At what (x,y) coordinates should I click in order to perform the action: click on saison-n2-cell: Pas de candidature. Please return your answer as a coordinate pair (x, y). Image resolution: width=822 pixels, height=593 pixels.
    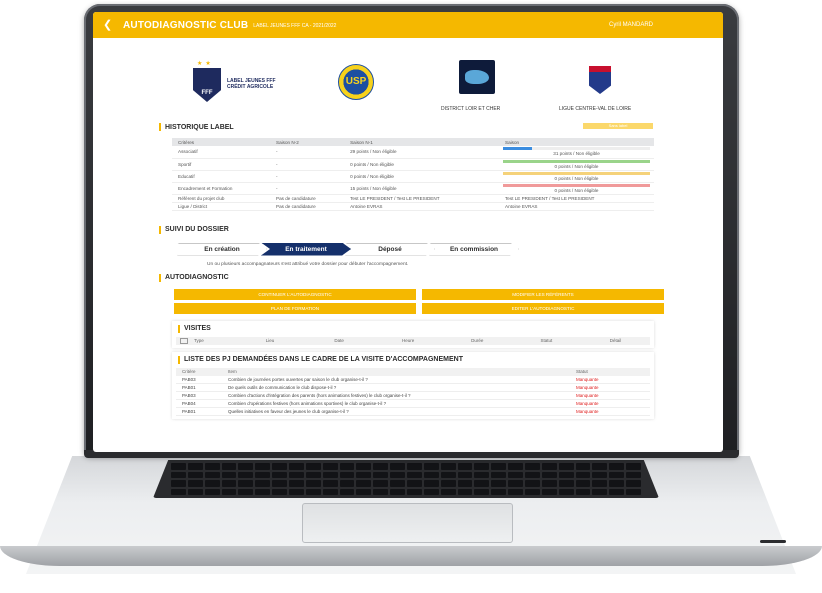
    Looking at the image, I should click on (307, 206).